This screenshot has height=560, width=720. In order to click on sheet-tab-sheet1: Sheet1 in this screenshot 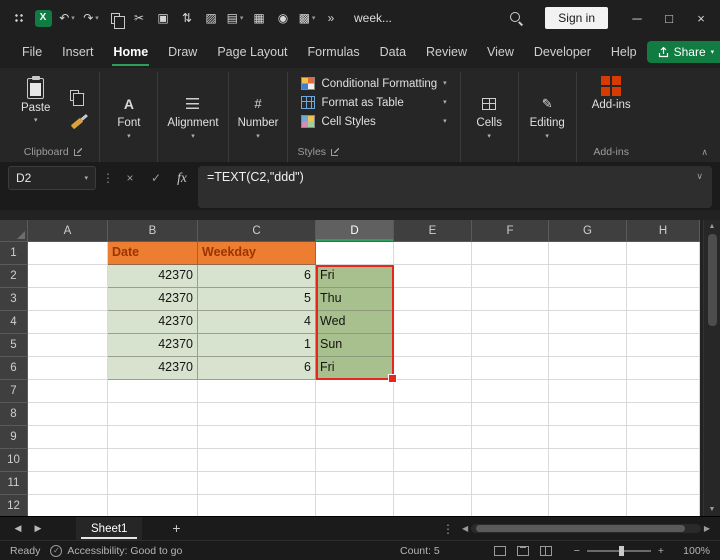, I will do `click(109, 528)`.